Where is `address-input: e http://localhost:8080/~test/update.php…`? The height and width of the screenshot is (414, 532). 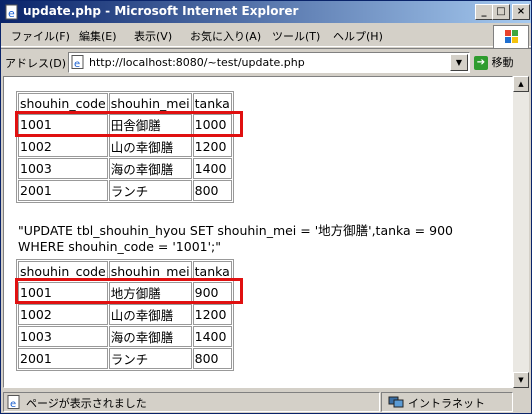
address-input: e http://localhost:8080/~test/update.php… is located at coordinates (269, 62).